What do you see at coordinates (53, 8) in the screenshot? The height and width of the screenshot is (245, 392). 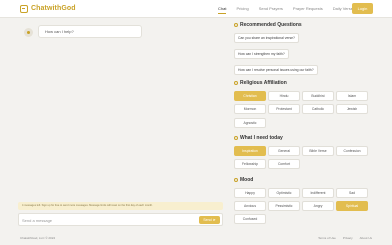 I see `brand-name: ChatwithGod` at bounding box center [53, 8].